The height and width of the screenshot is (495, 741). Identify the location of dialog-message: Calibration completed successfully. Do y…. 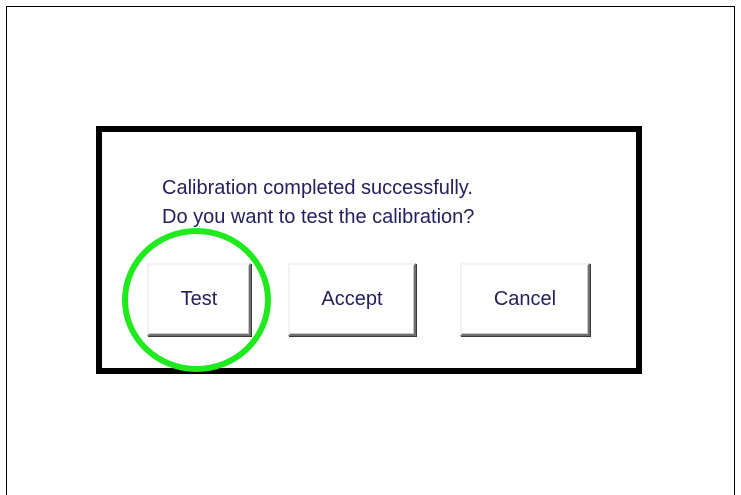
(318, 203).